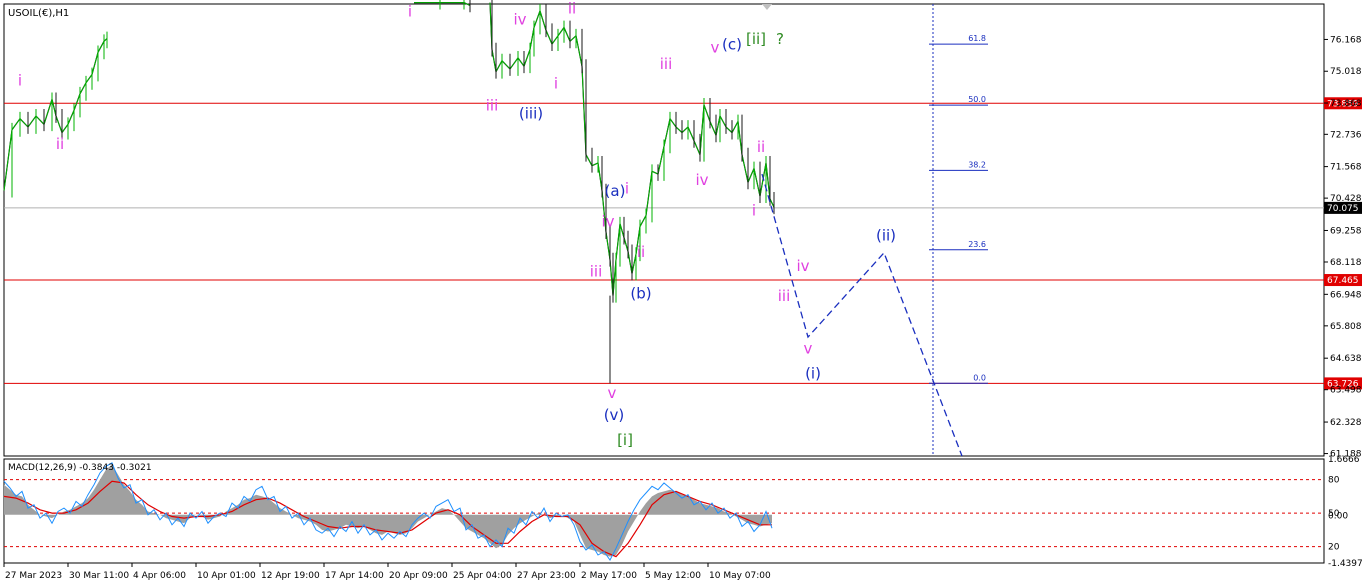 The image size is (1366, 588). I want to click on y-tick-label: 73.868, so click(1346, 104).